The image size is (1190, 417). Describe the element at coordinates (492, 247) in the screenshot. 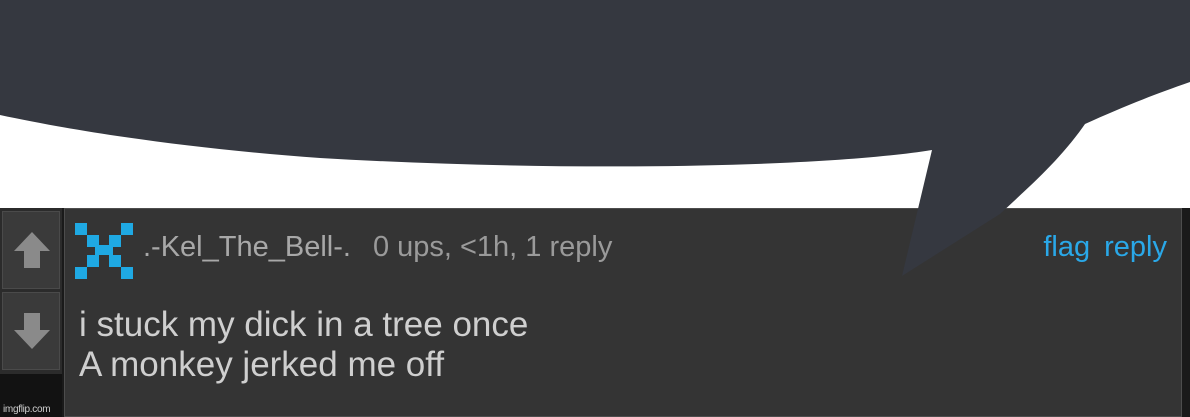

I see `comment-stats: 0 ups, <1h, 1 reply` at that location.